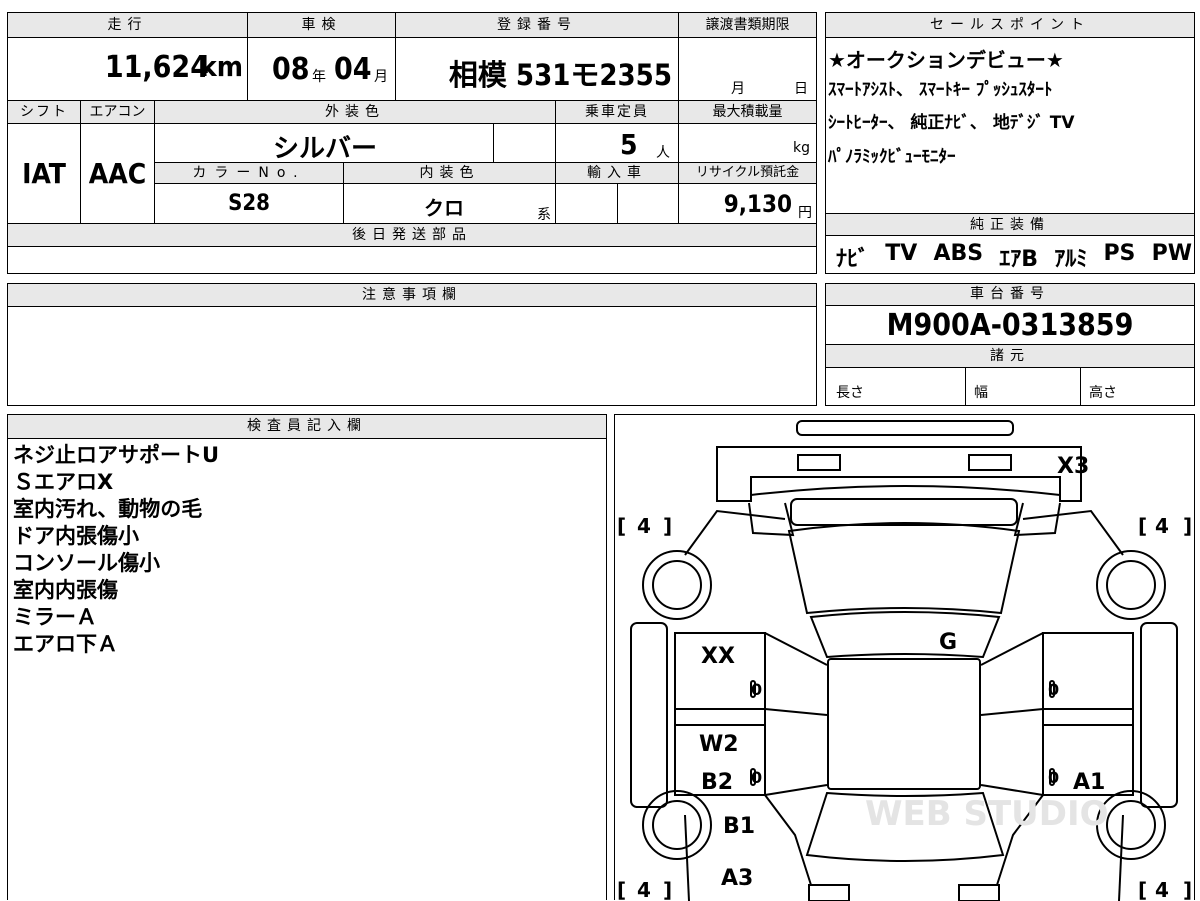 The height and width of the screenshot is (901, 1200). I want to click on capacity-header: 乗車定員, so click(617, 112).